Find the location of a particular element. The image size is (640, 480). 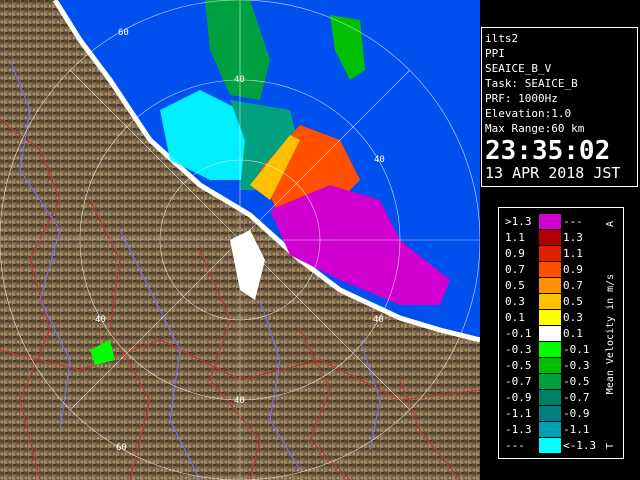

legend-high-value: -0.5 is located at coordinates (576, 381).